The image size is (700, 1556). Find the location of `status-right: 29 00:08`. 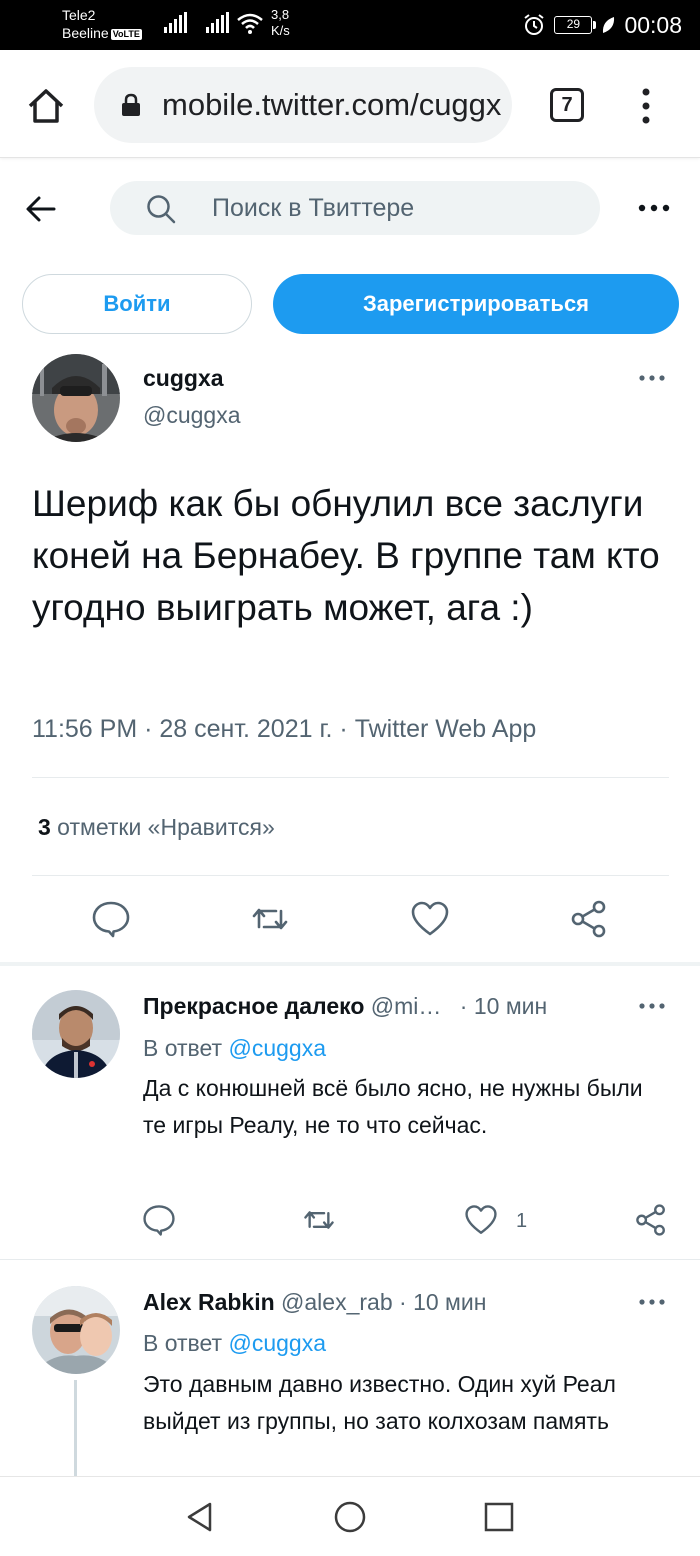

status-right: 29 00:08 is located at coordinates (602, 25).